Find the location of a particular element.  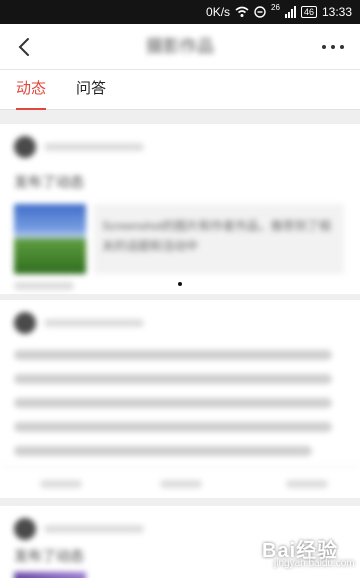

network-speed: 0K/s is located at coordinates (218, 12).